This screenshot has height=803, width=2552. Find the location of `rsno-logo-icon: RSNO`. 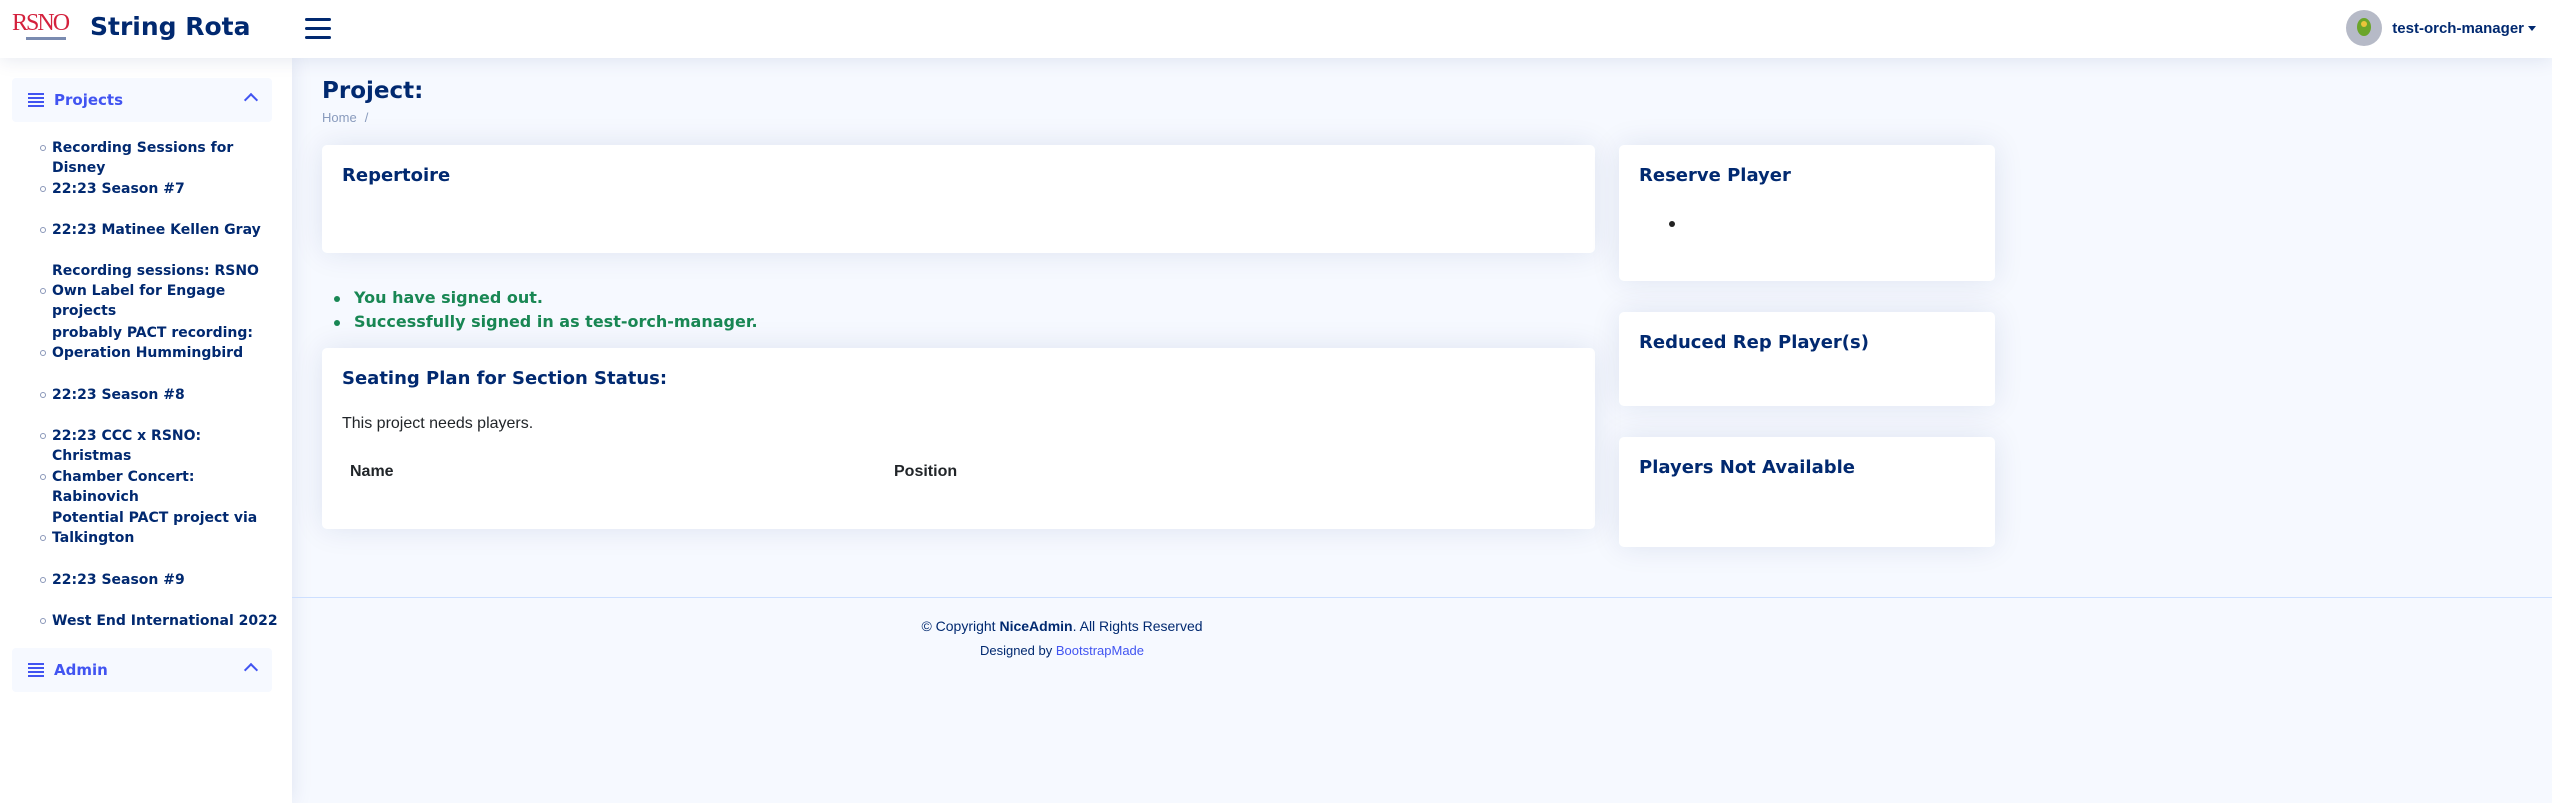

rsno-logo-icon: RSNO is located at coordinates (41, 25).